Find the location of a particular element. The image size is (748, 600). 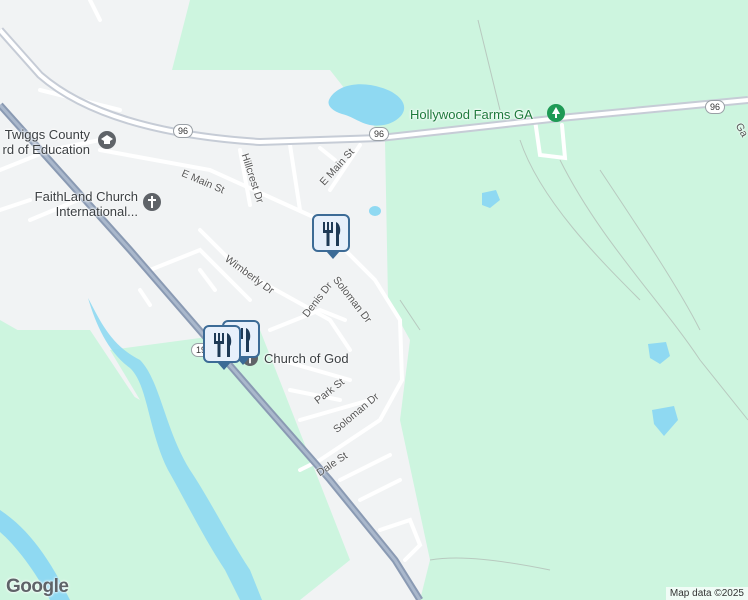

park-icon is located at coordinates (556, 113).